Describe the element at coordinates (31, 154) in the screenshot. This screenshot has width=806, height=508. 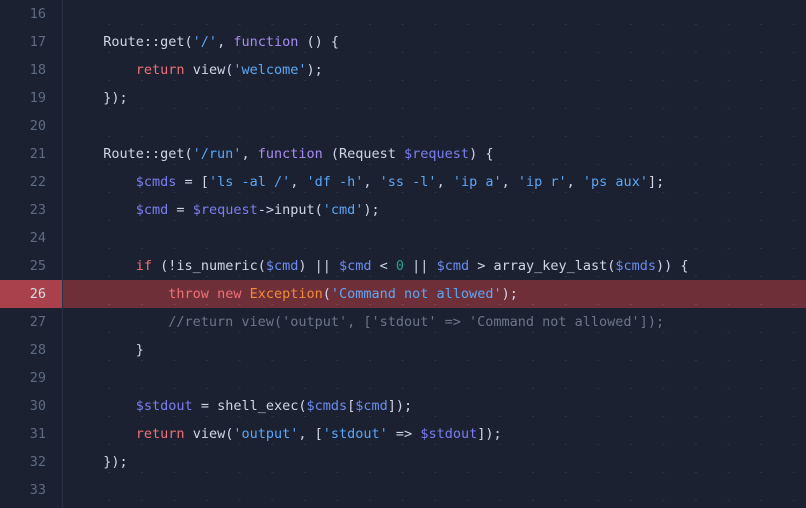
I see `line-number: 21` at that location.